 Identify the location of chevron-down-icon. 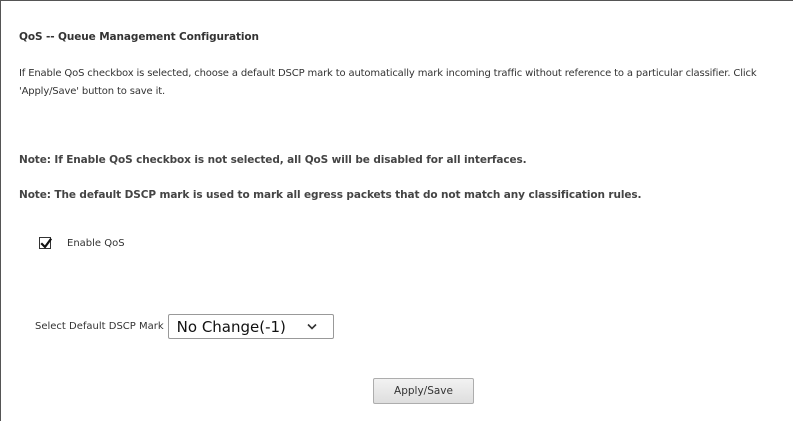
(312, 326).